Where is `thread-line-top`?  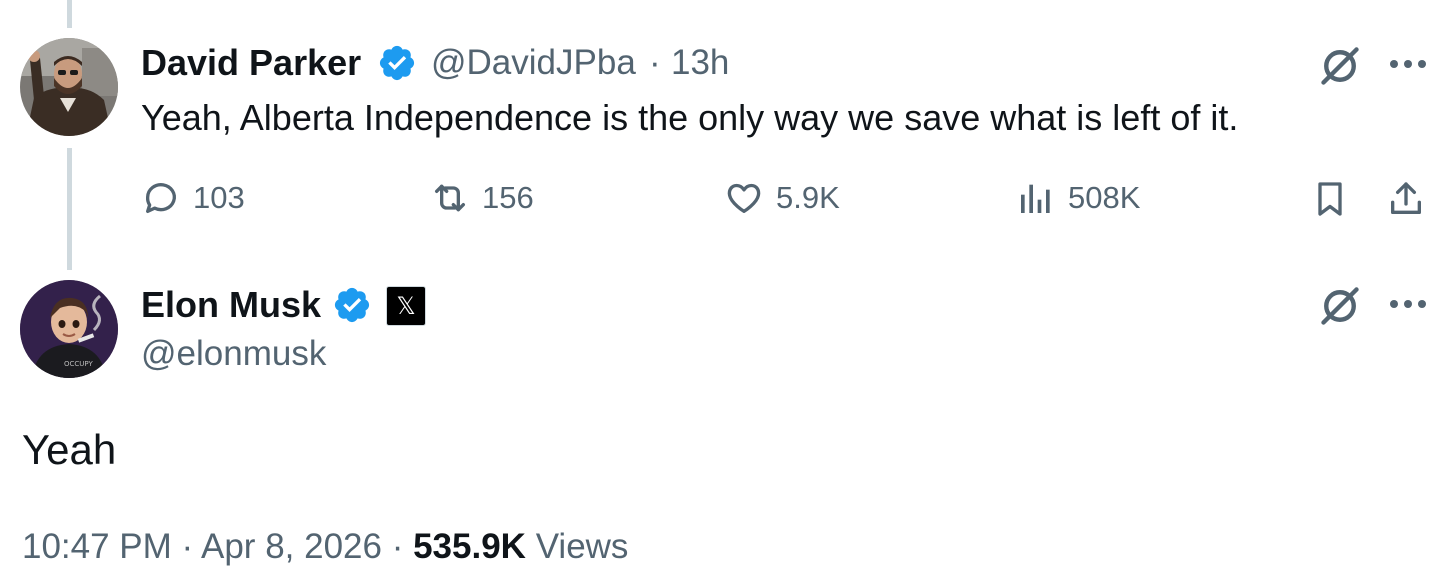 thread-line-top is located at coordinates (69, 14).